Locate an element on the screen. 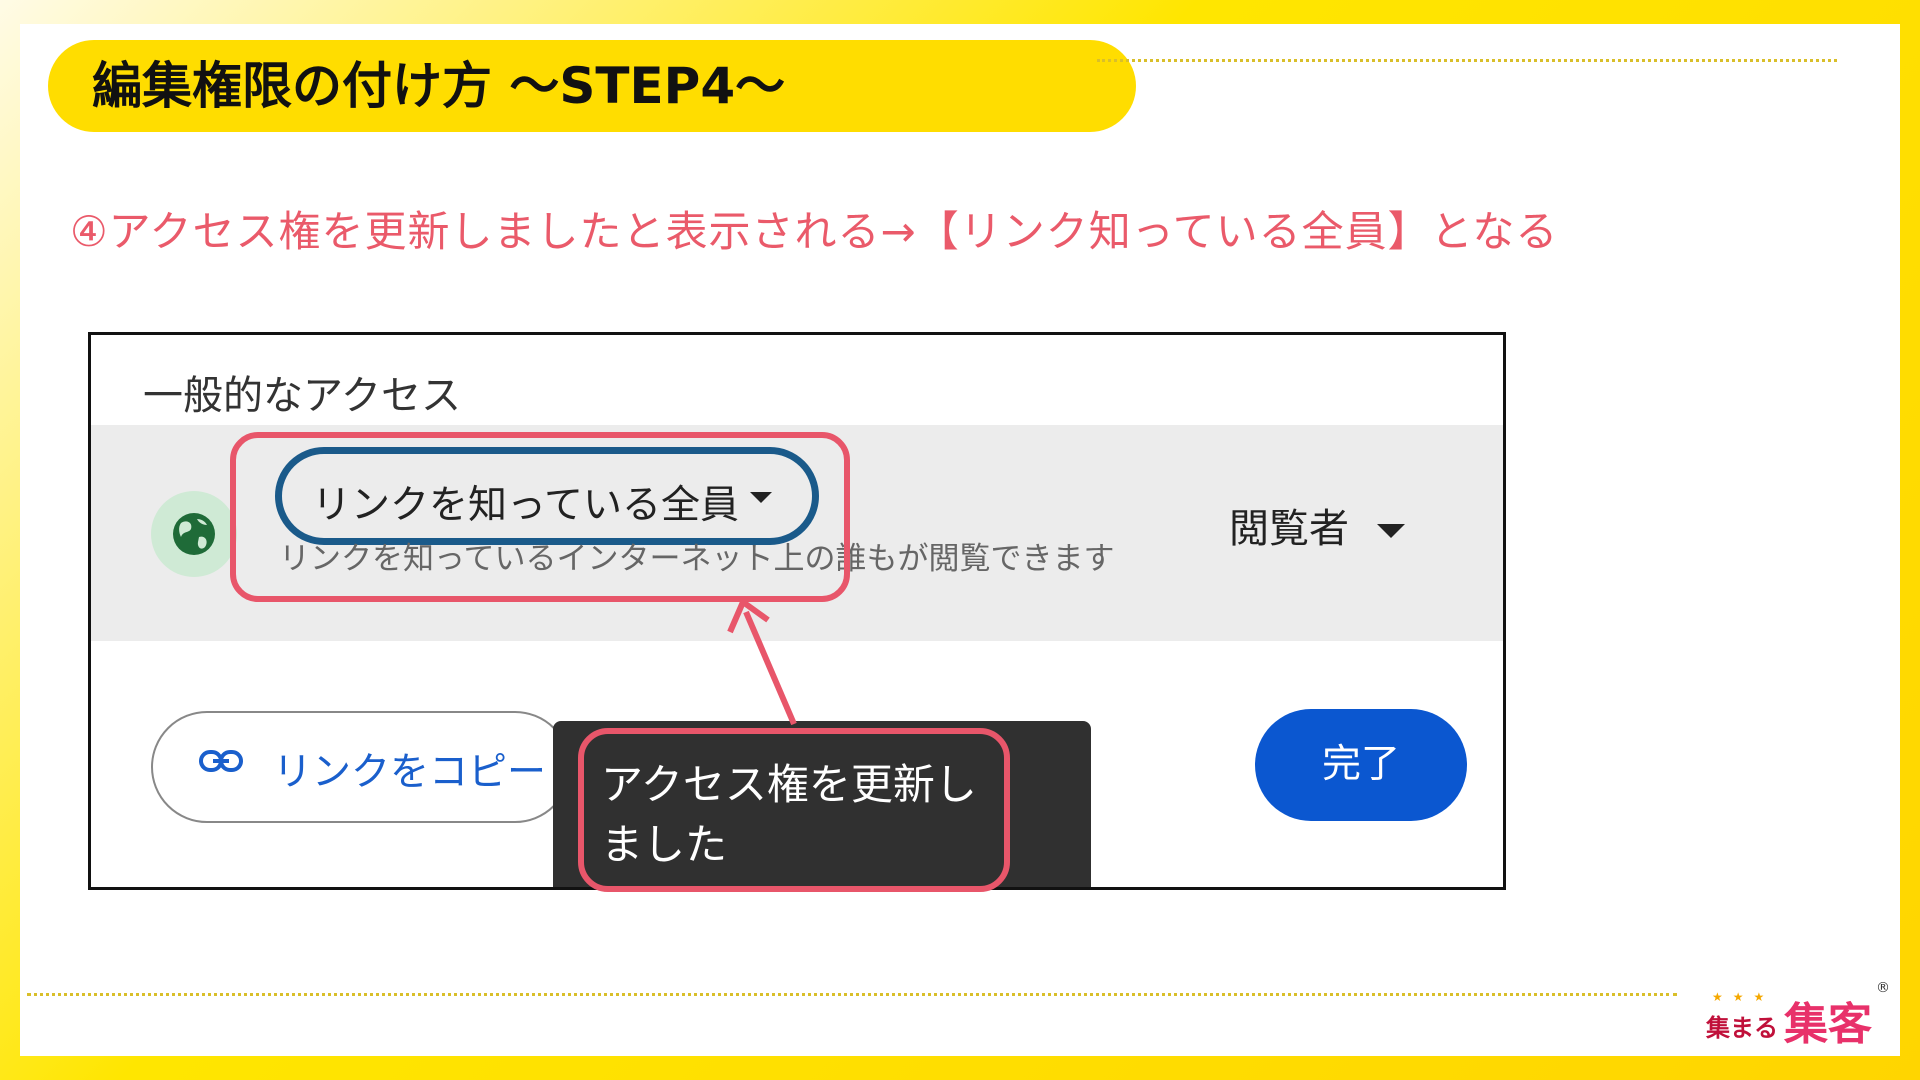  callout-arrow is located at coordinates (762, 662).